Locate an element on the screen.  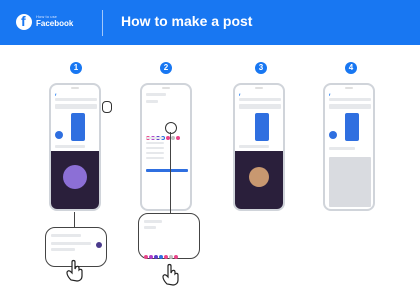
baby-photo-shape is located at coordinates (259, 177).